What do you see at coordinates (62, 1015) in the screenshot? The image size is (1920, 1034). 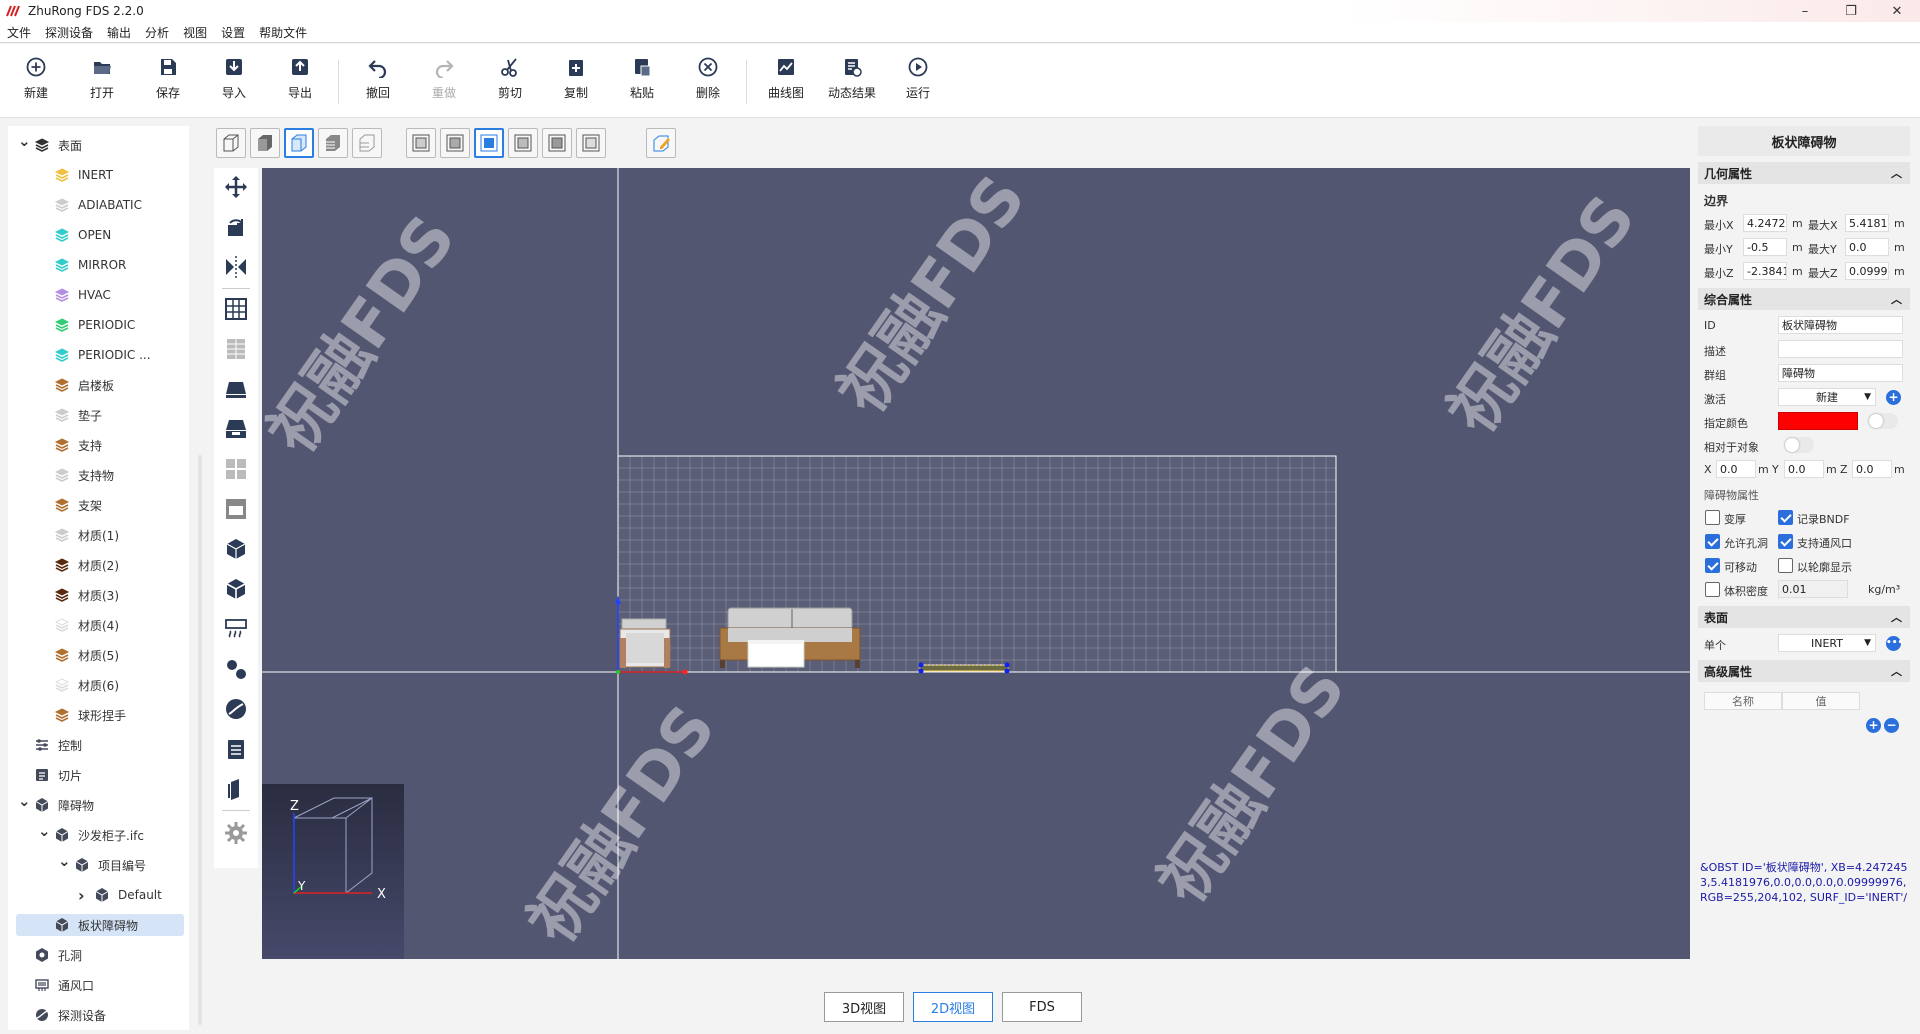 I see `tree-item: 探测设备` at bounding box center [62, 1015].